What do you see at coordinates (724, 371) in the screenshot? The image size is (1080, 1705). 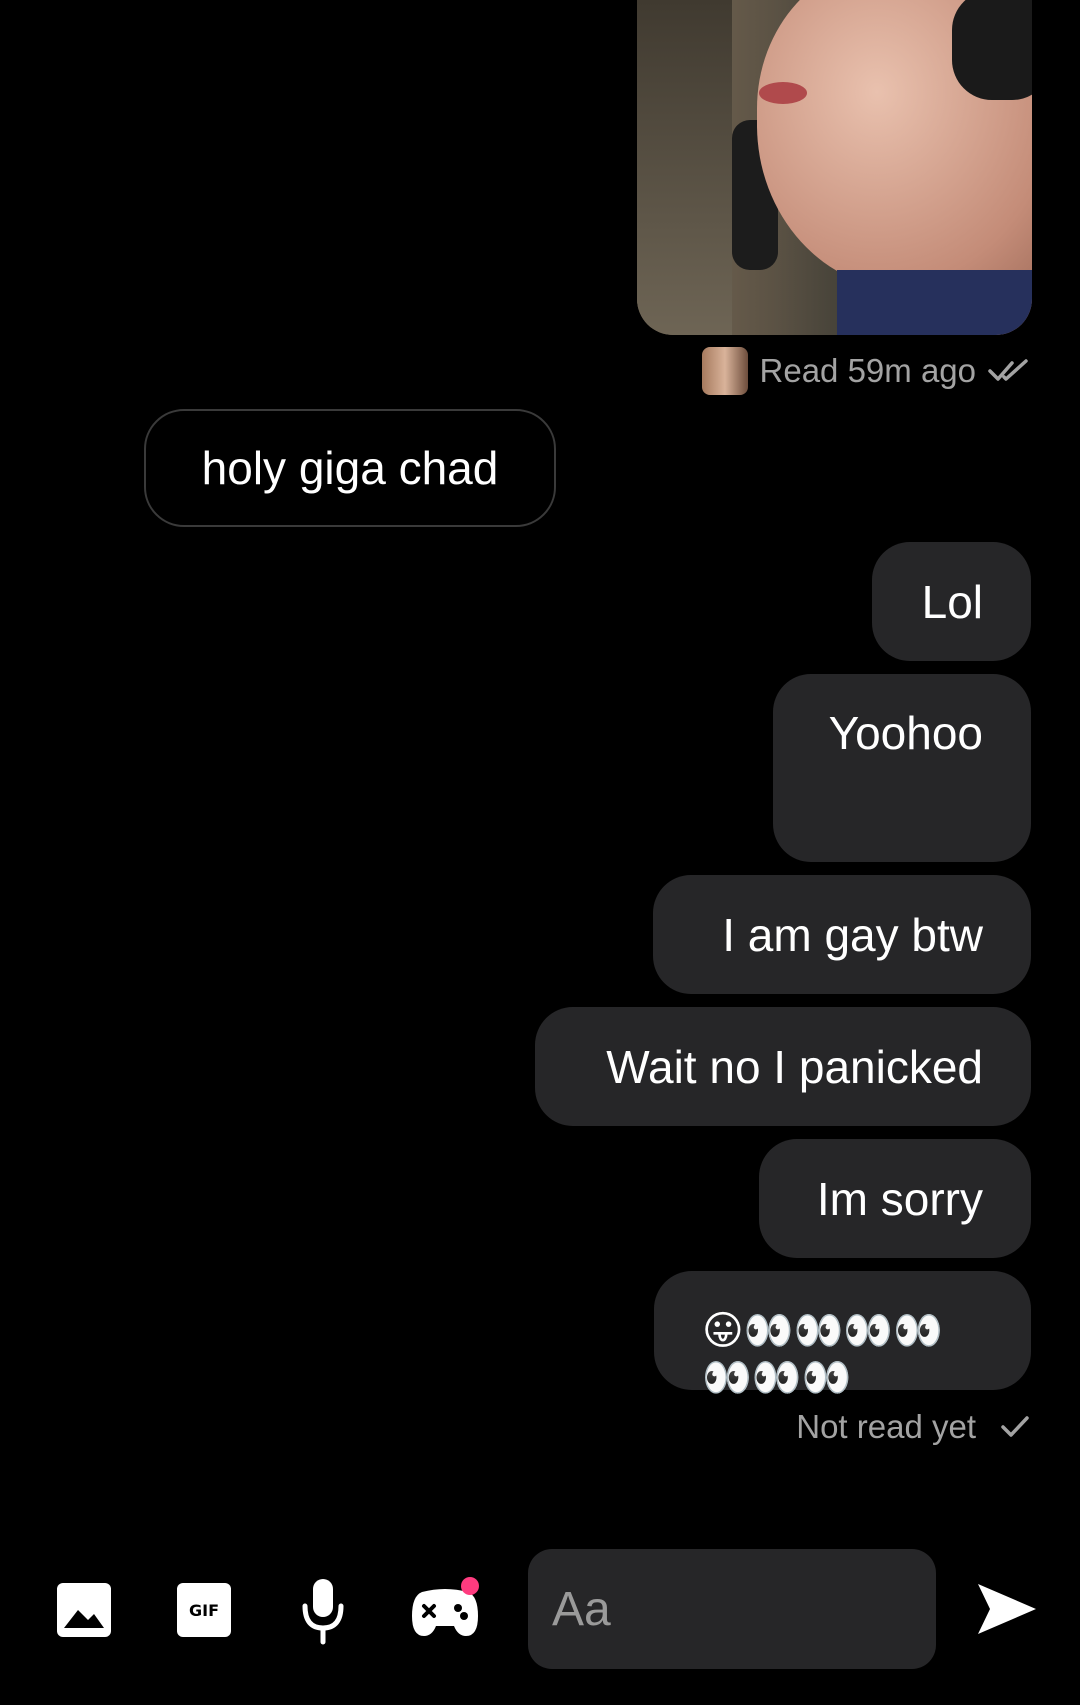 I see `avatar` at bounding box center [724, 371].